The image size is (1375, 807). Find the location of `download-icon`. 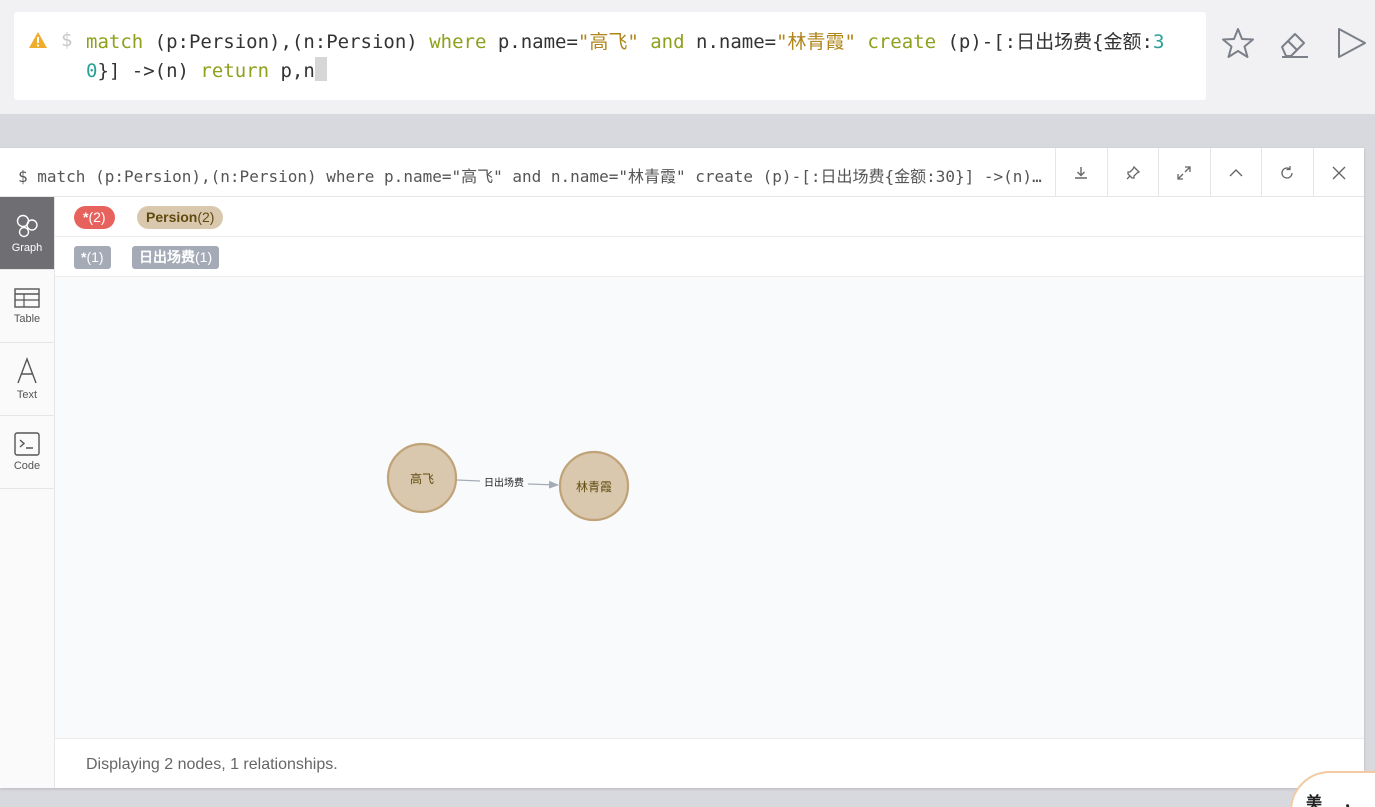

download-icon is located at coordinates (1081, 172).